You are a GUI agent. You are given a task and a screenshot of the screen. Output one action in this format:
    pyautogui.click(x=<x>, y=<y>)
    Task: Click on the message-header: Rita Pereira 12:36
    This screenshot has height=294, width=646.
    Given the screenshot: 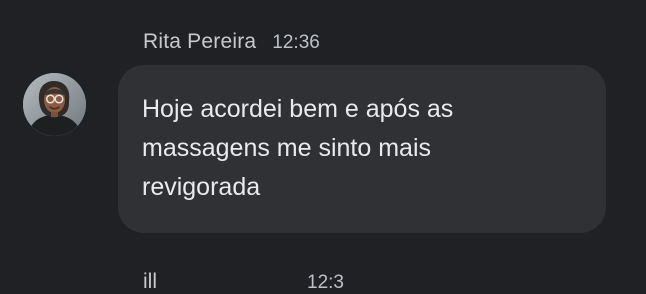 What is the action you would take?
    pyautogui.click(x=231, y=42)
    